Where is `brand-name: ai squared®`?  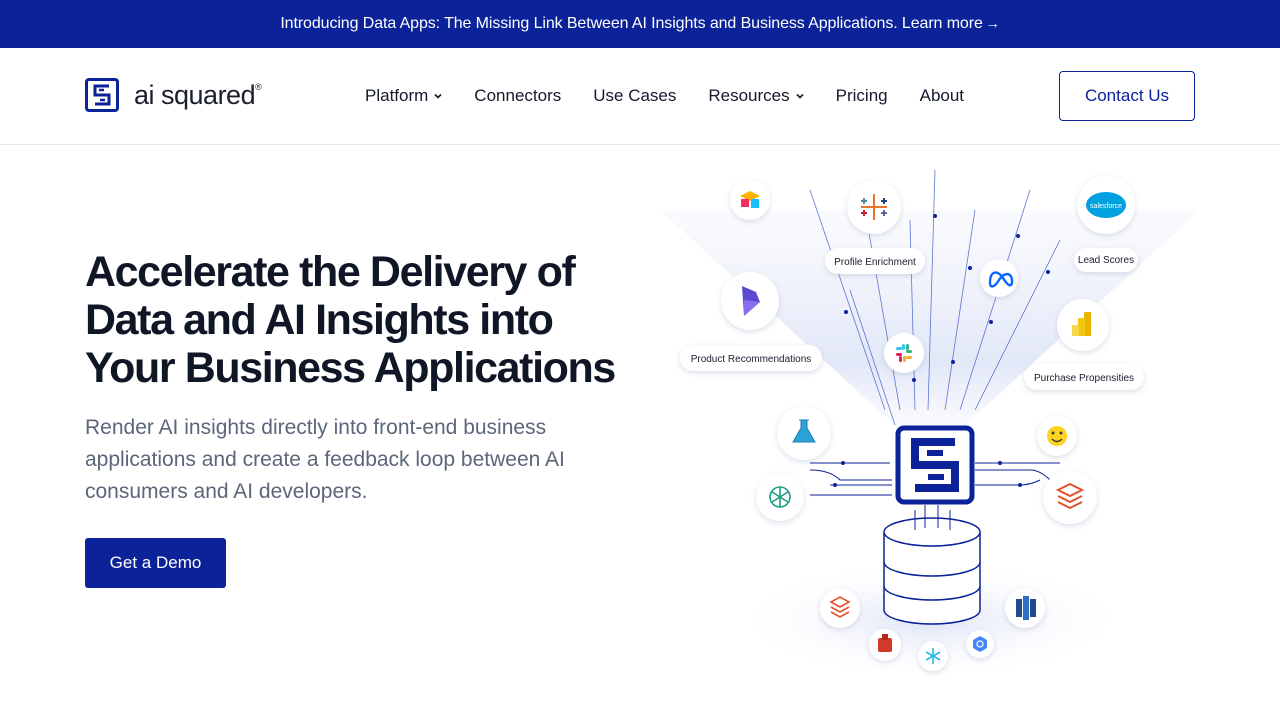 brand-name: ai squared® is located at coordinates (198, 94).